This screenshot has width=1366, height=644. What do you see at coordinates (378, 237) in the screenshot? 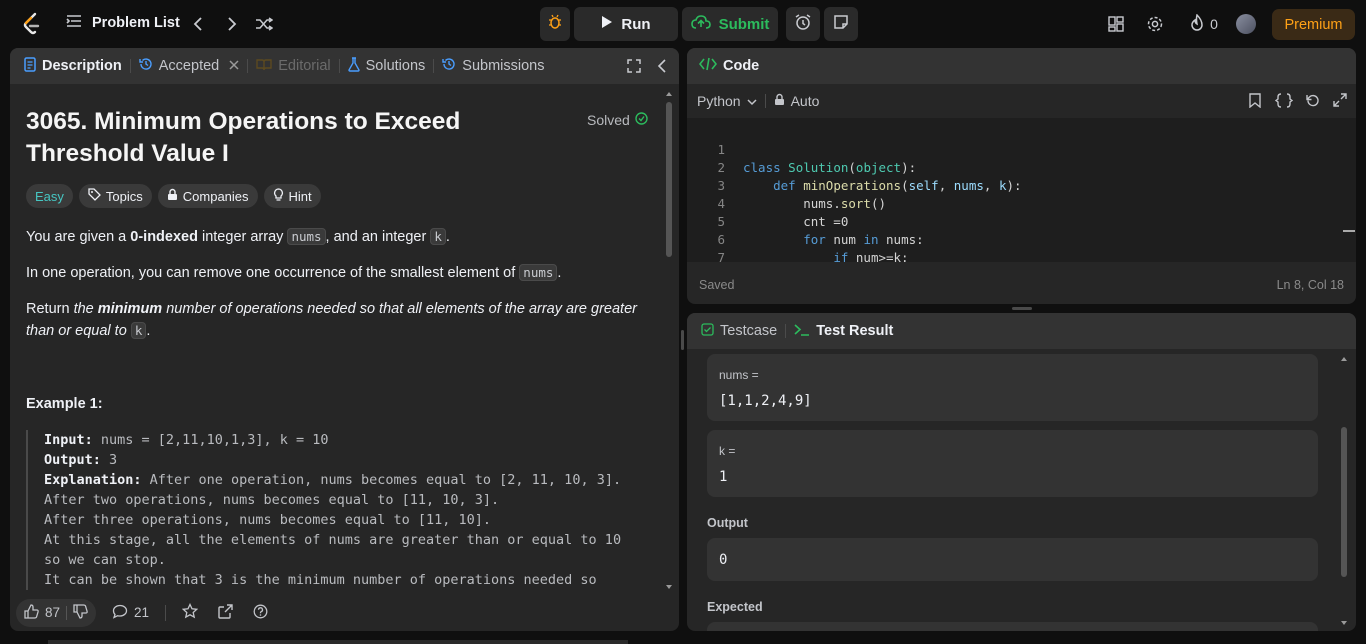
I see `text: , and an integer` at bounding box center [378, 237].